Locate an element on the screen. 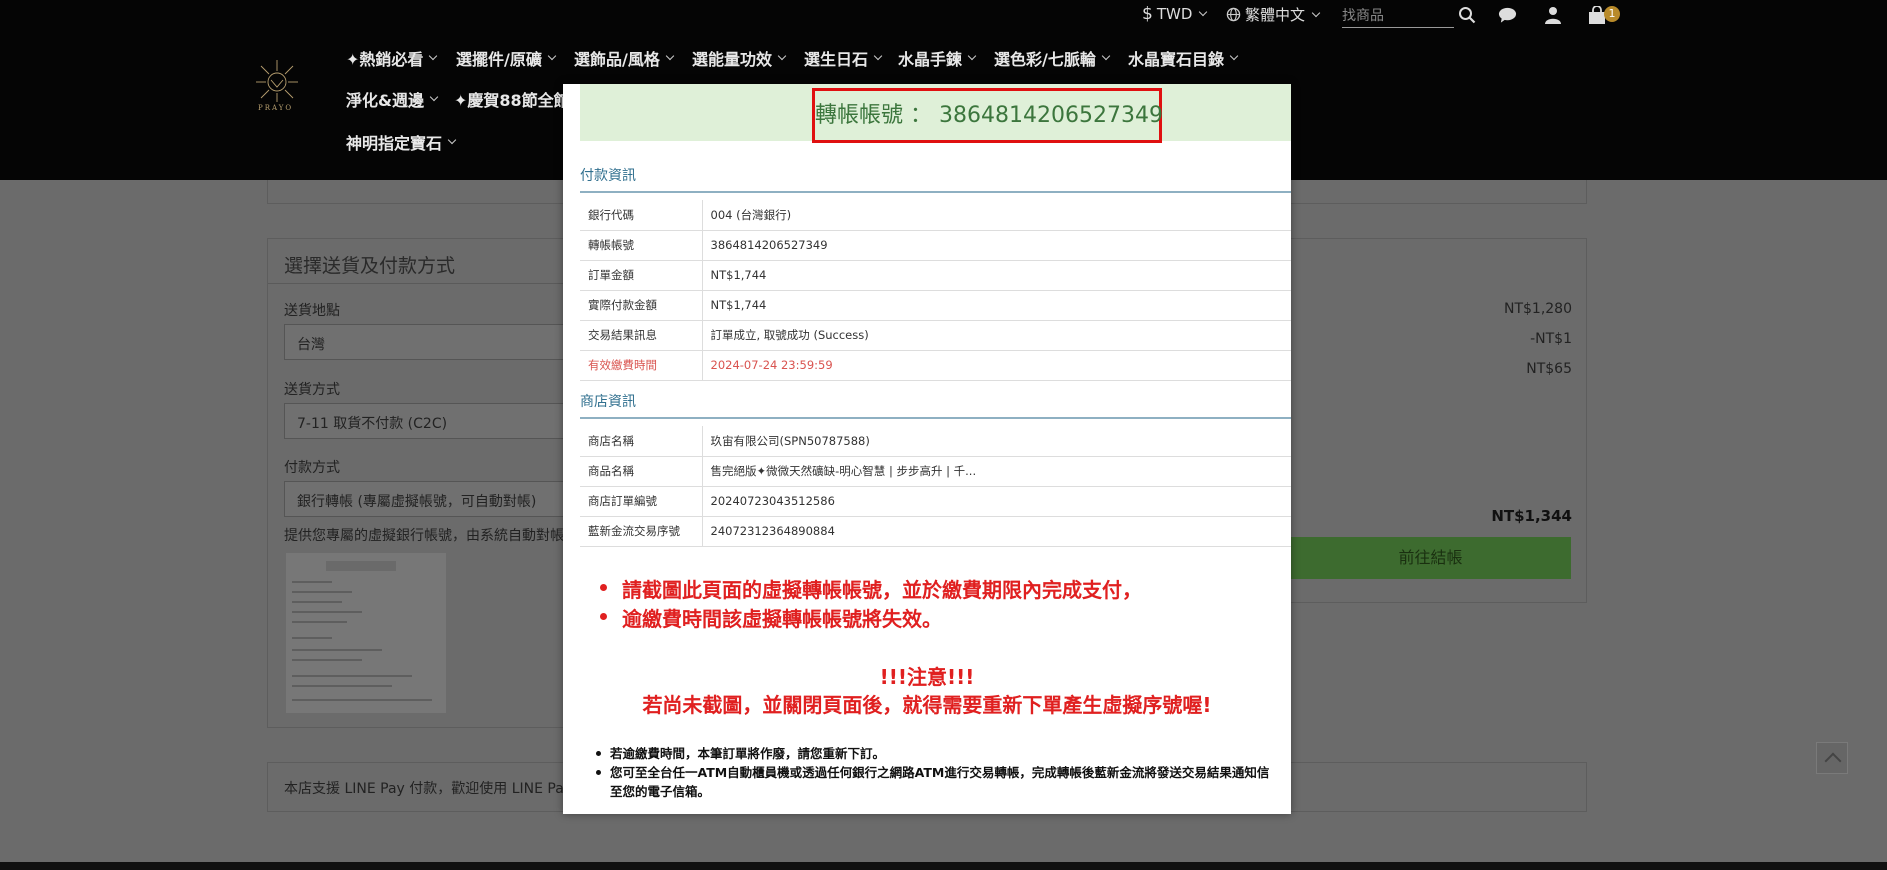 The width and height of the screenshot is (1887, 870). row-label: 訂單金額 is located at coordinates (641, 275).